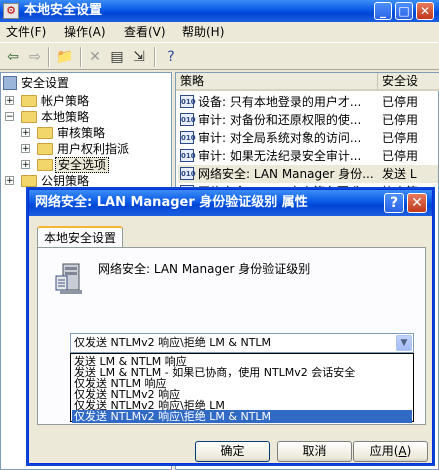 The height and width of the screenshot is (470, 439). Describe the element at coordinates (173, 342) in the screenshot. I see `dropdown-value: 仅发送 NTLMv2 响应\拒绝 LM & NTLM` at that location.